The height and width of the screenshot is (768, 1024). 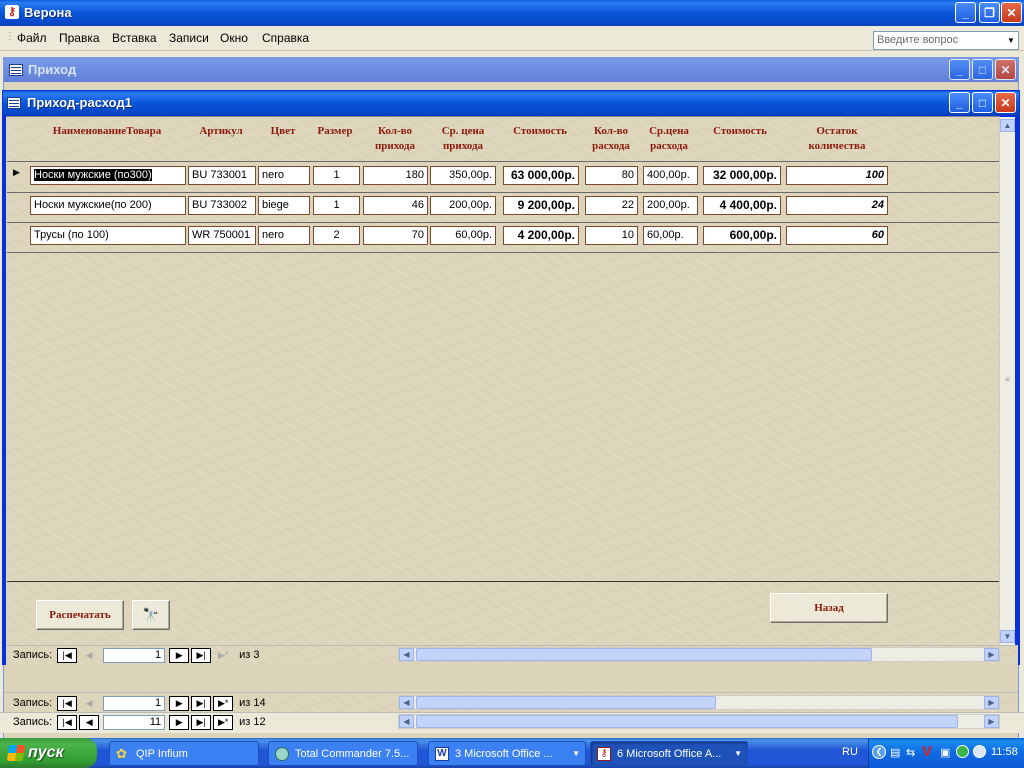 What do you see at coordinates (670, 205) in the screenshot?
I see `cell-price-out: 200,00р.` at bounding box center [670, 205].